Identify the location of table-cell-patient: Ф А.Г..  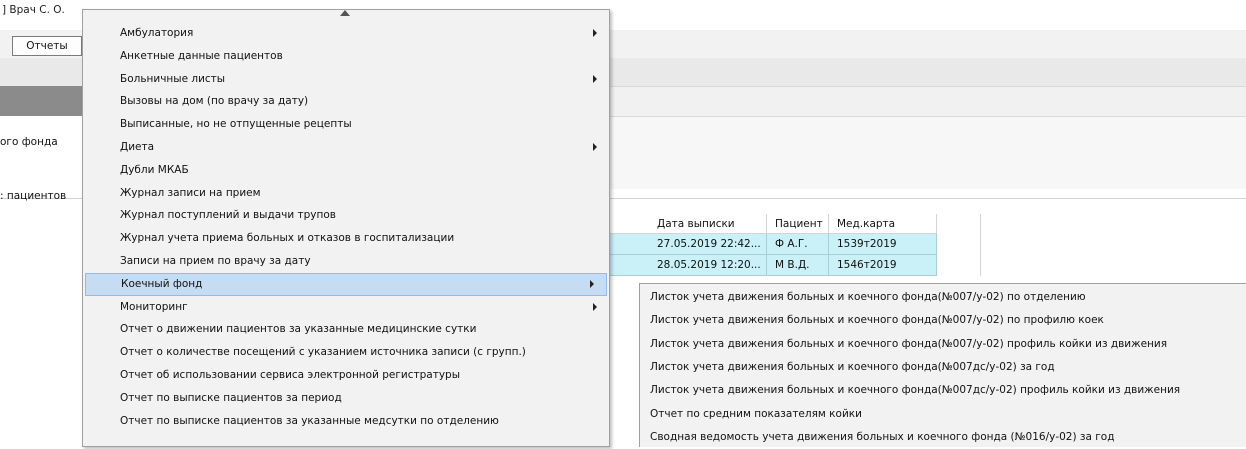
(798, 244).